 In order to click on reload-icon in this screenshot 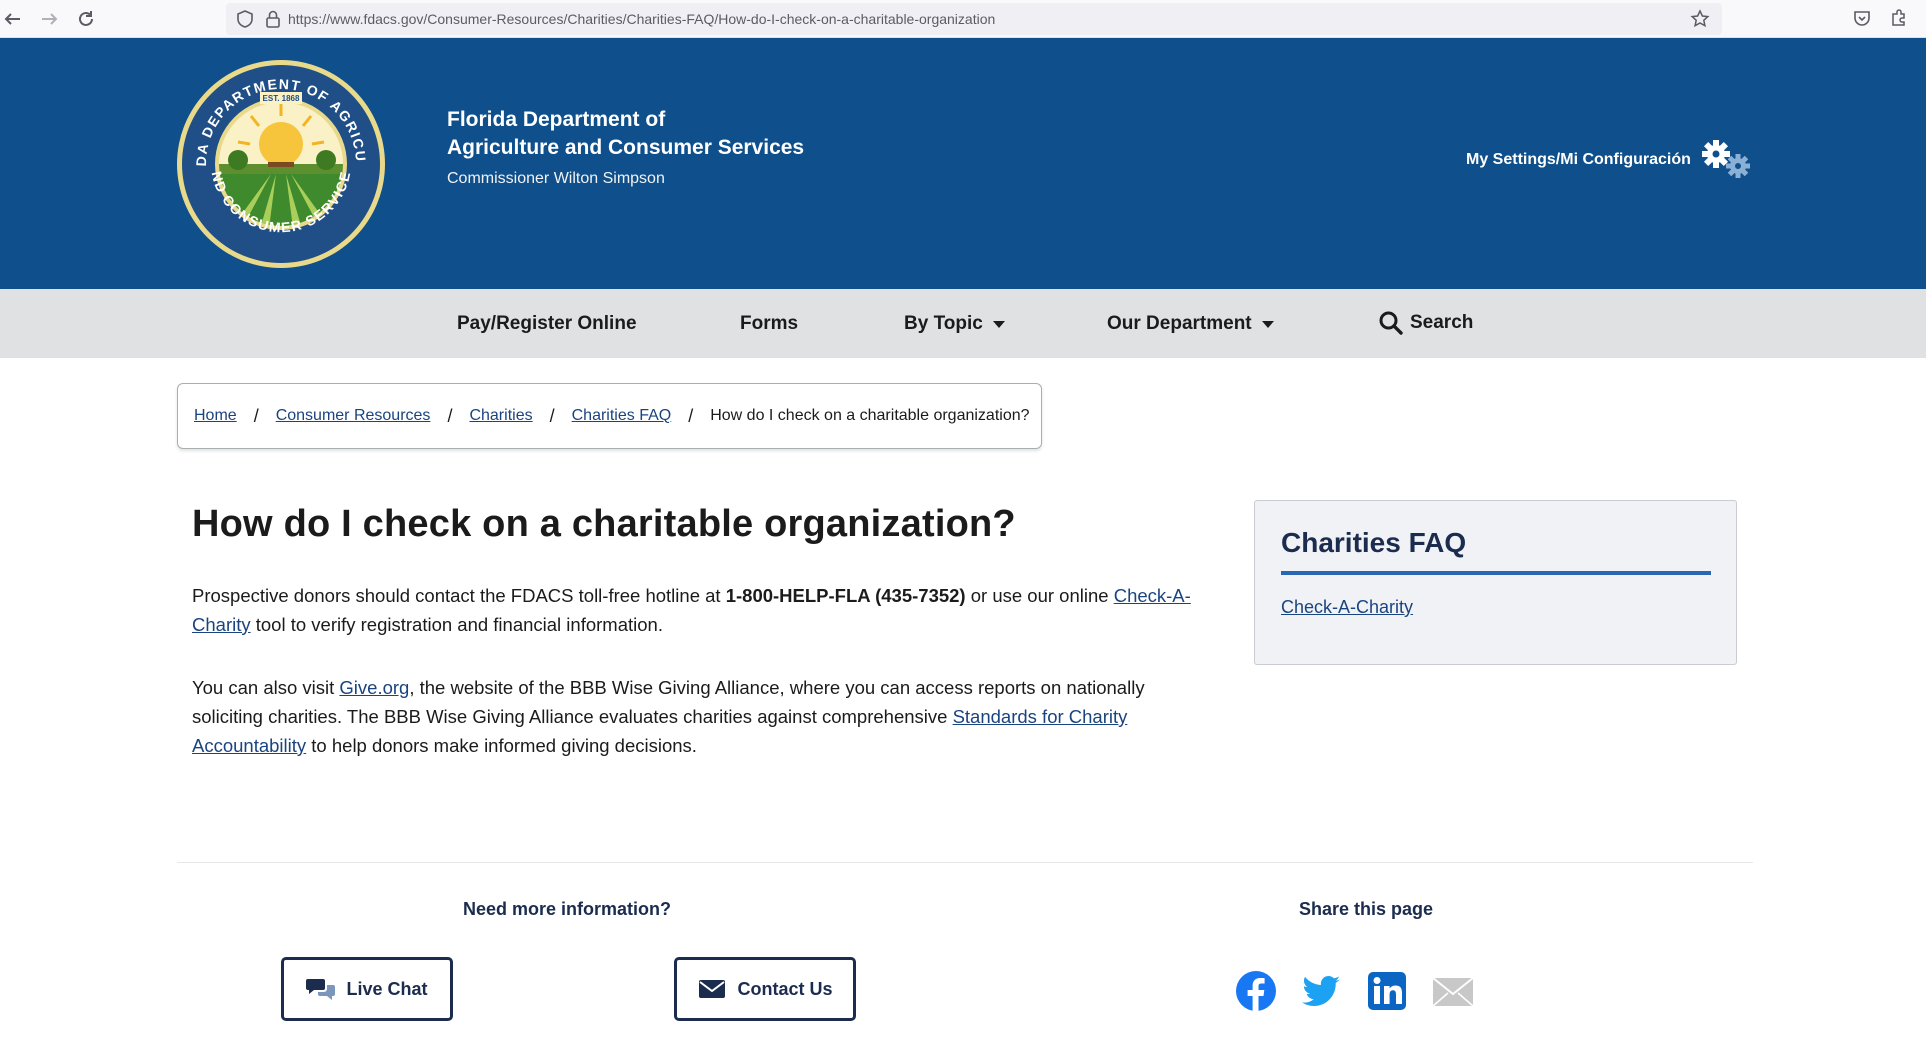, I will do `click(86, 19)`.